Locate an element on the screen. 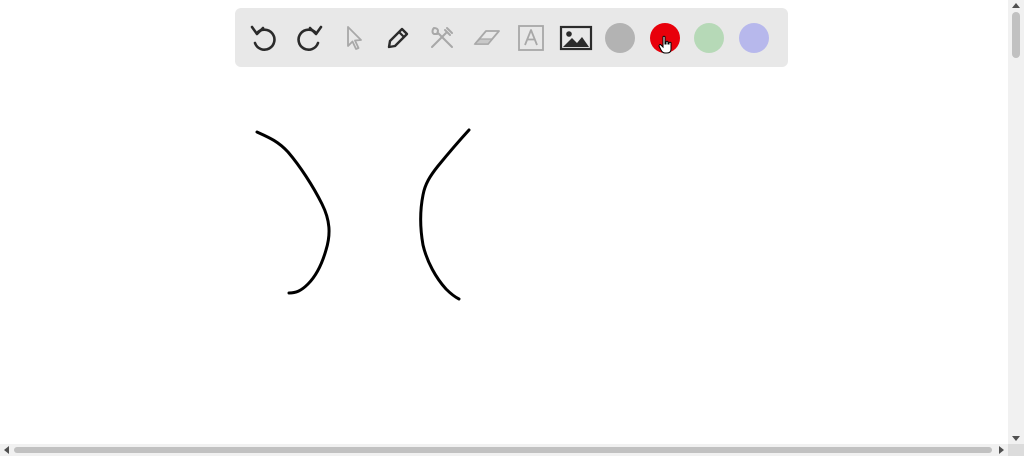 This screenshot has height=456, width=1024. drawing-toolbar is located at coordinates (511, 37).